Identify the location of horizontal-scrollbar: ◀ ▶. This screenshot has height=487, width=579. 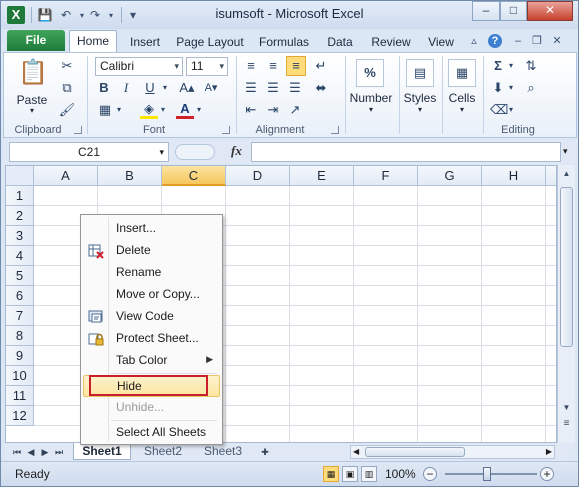
(452, 452).